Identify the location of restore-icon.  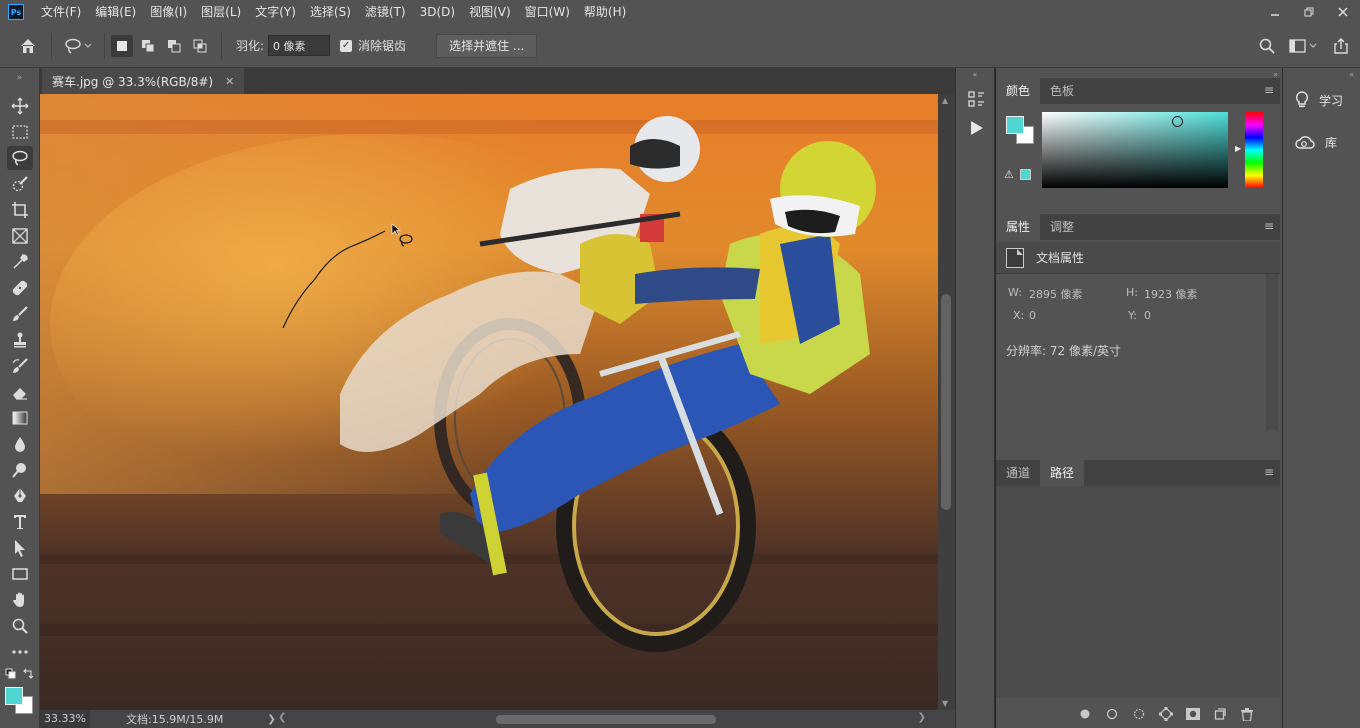
(1309, 12).